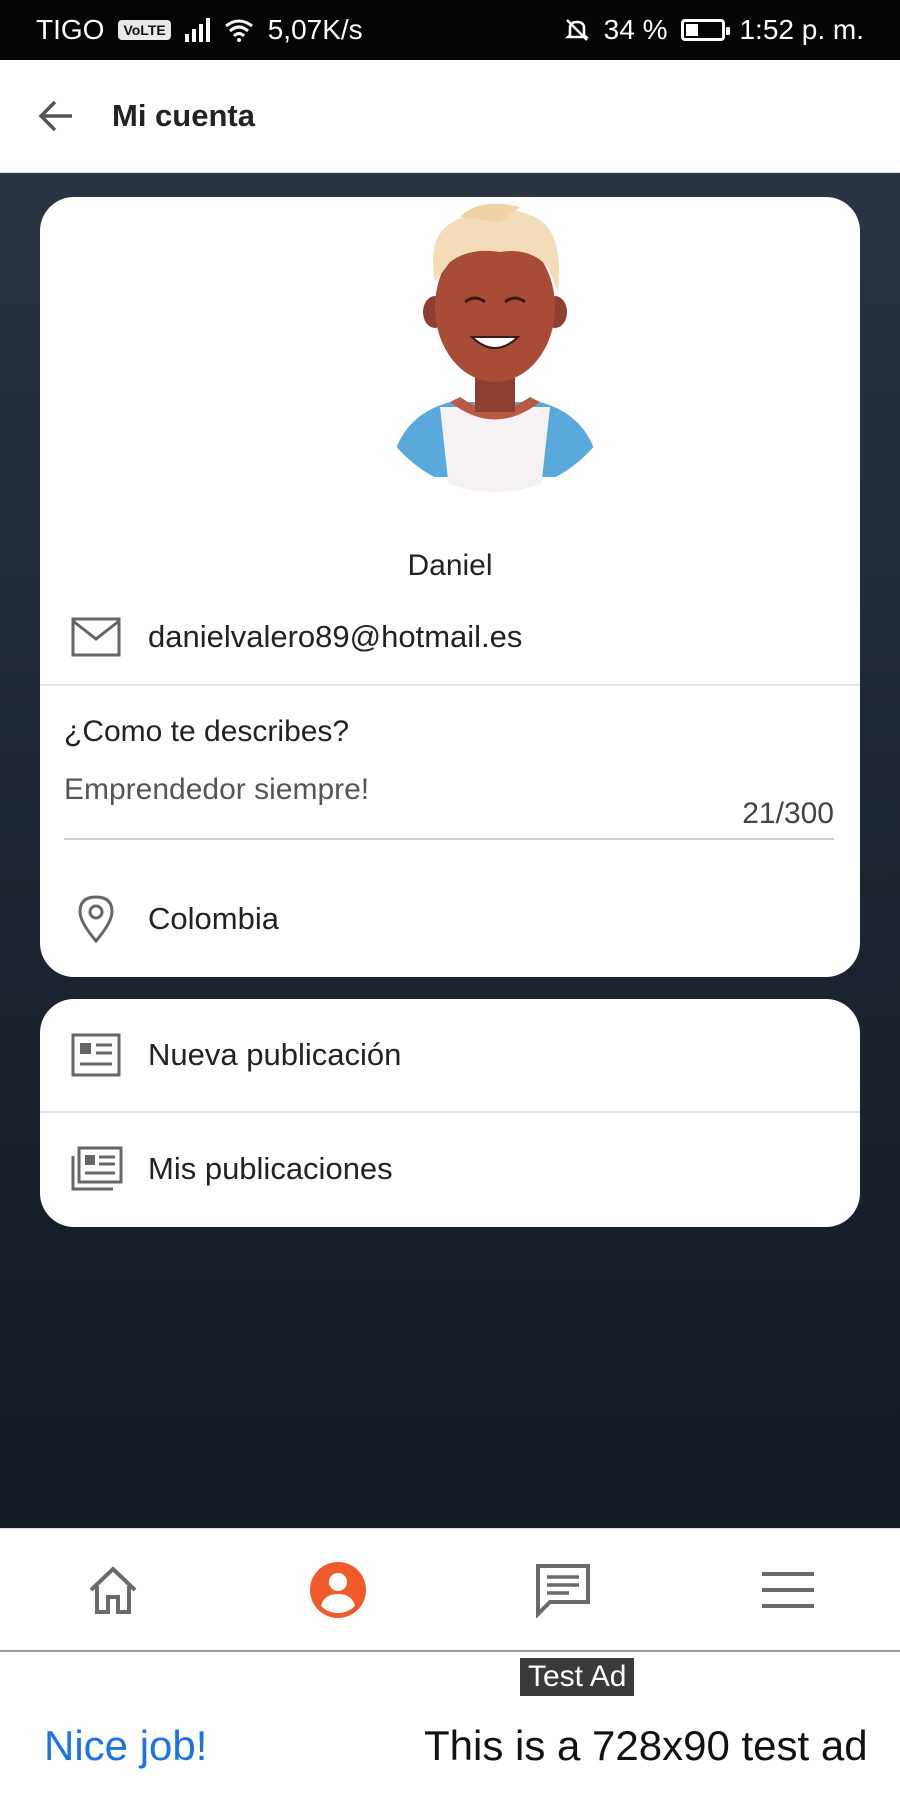  I want to click on article-icon, so click(96, 1055).